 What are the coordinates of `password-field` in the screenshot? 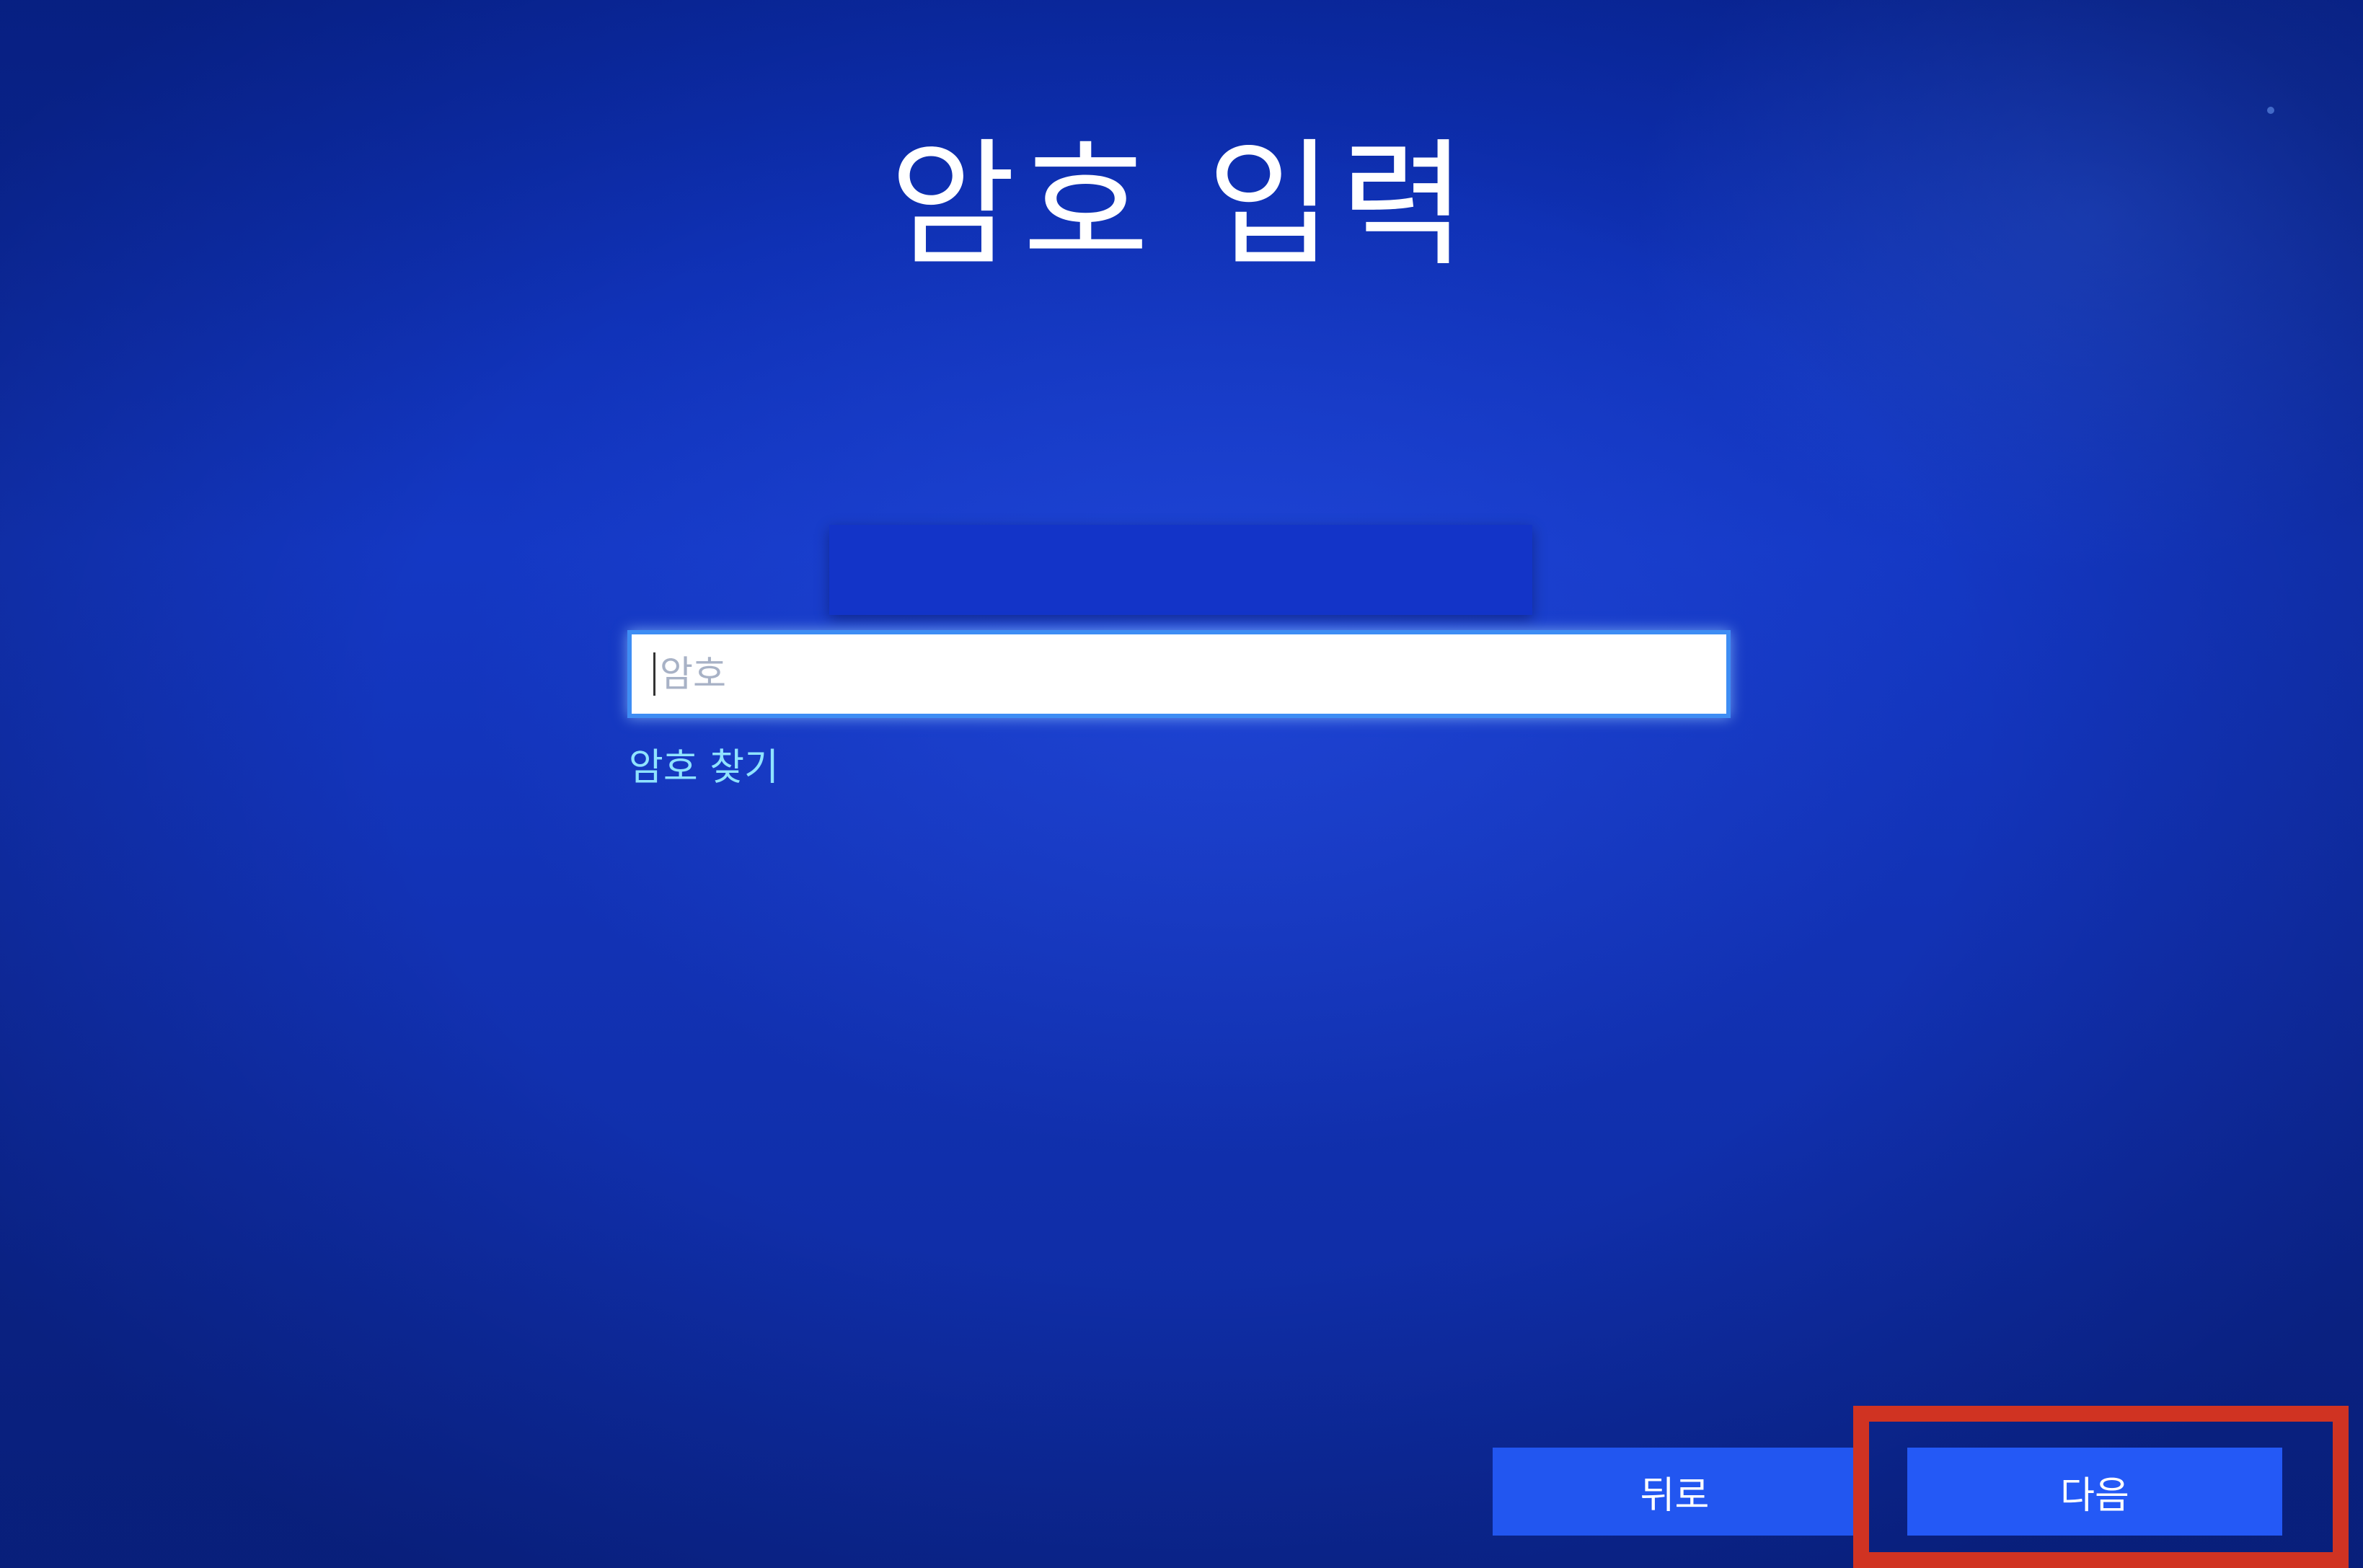 It's located at (1179, 674).